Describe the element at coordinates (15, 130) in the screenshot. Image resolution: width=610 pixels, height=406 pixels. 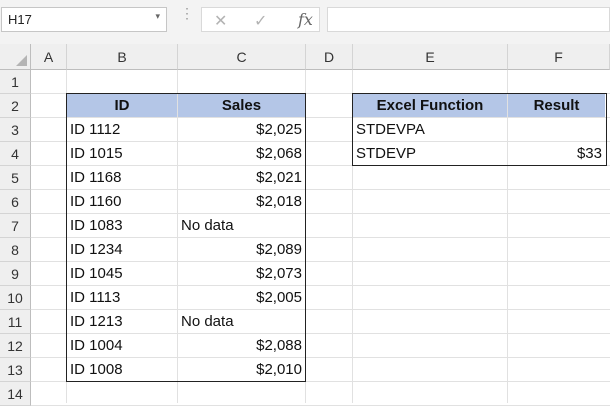
I see `row-header-3: 3` at that location.